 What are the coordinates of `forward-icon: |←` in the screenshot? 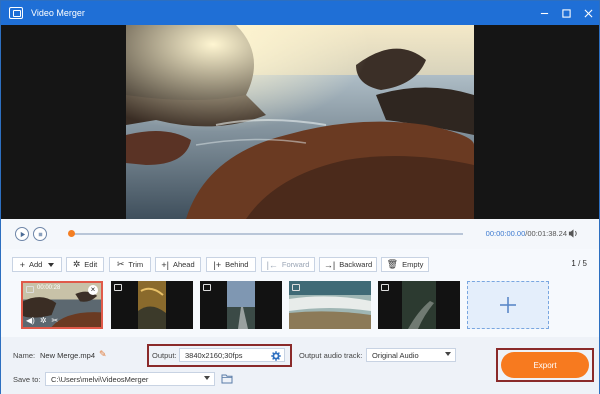 It's located at (272, 264).